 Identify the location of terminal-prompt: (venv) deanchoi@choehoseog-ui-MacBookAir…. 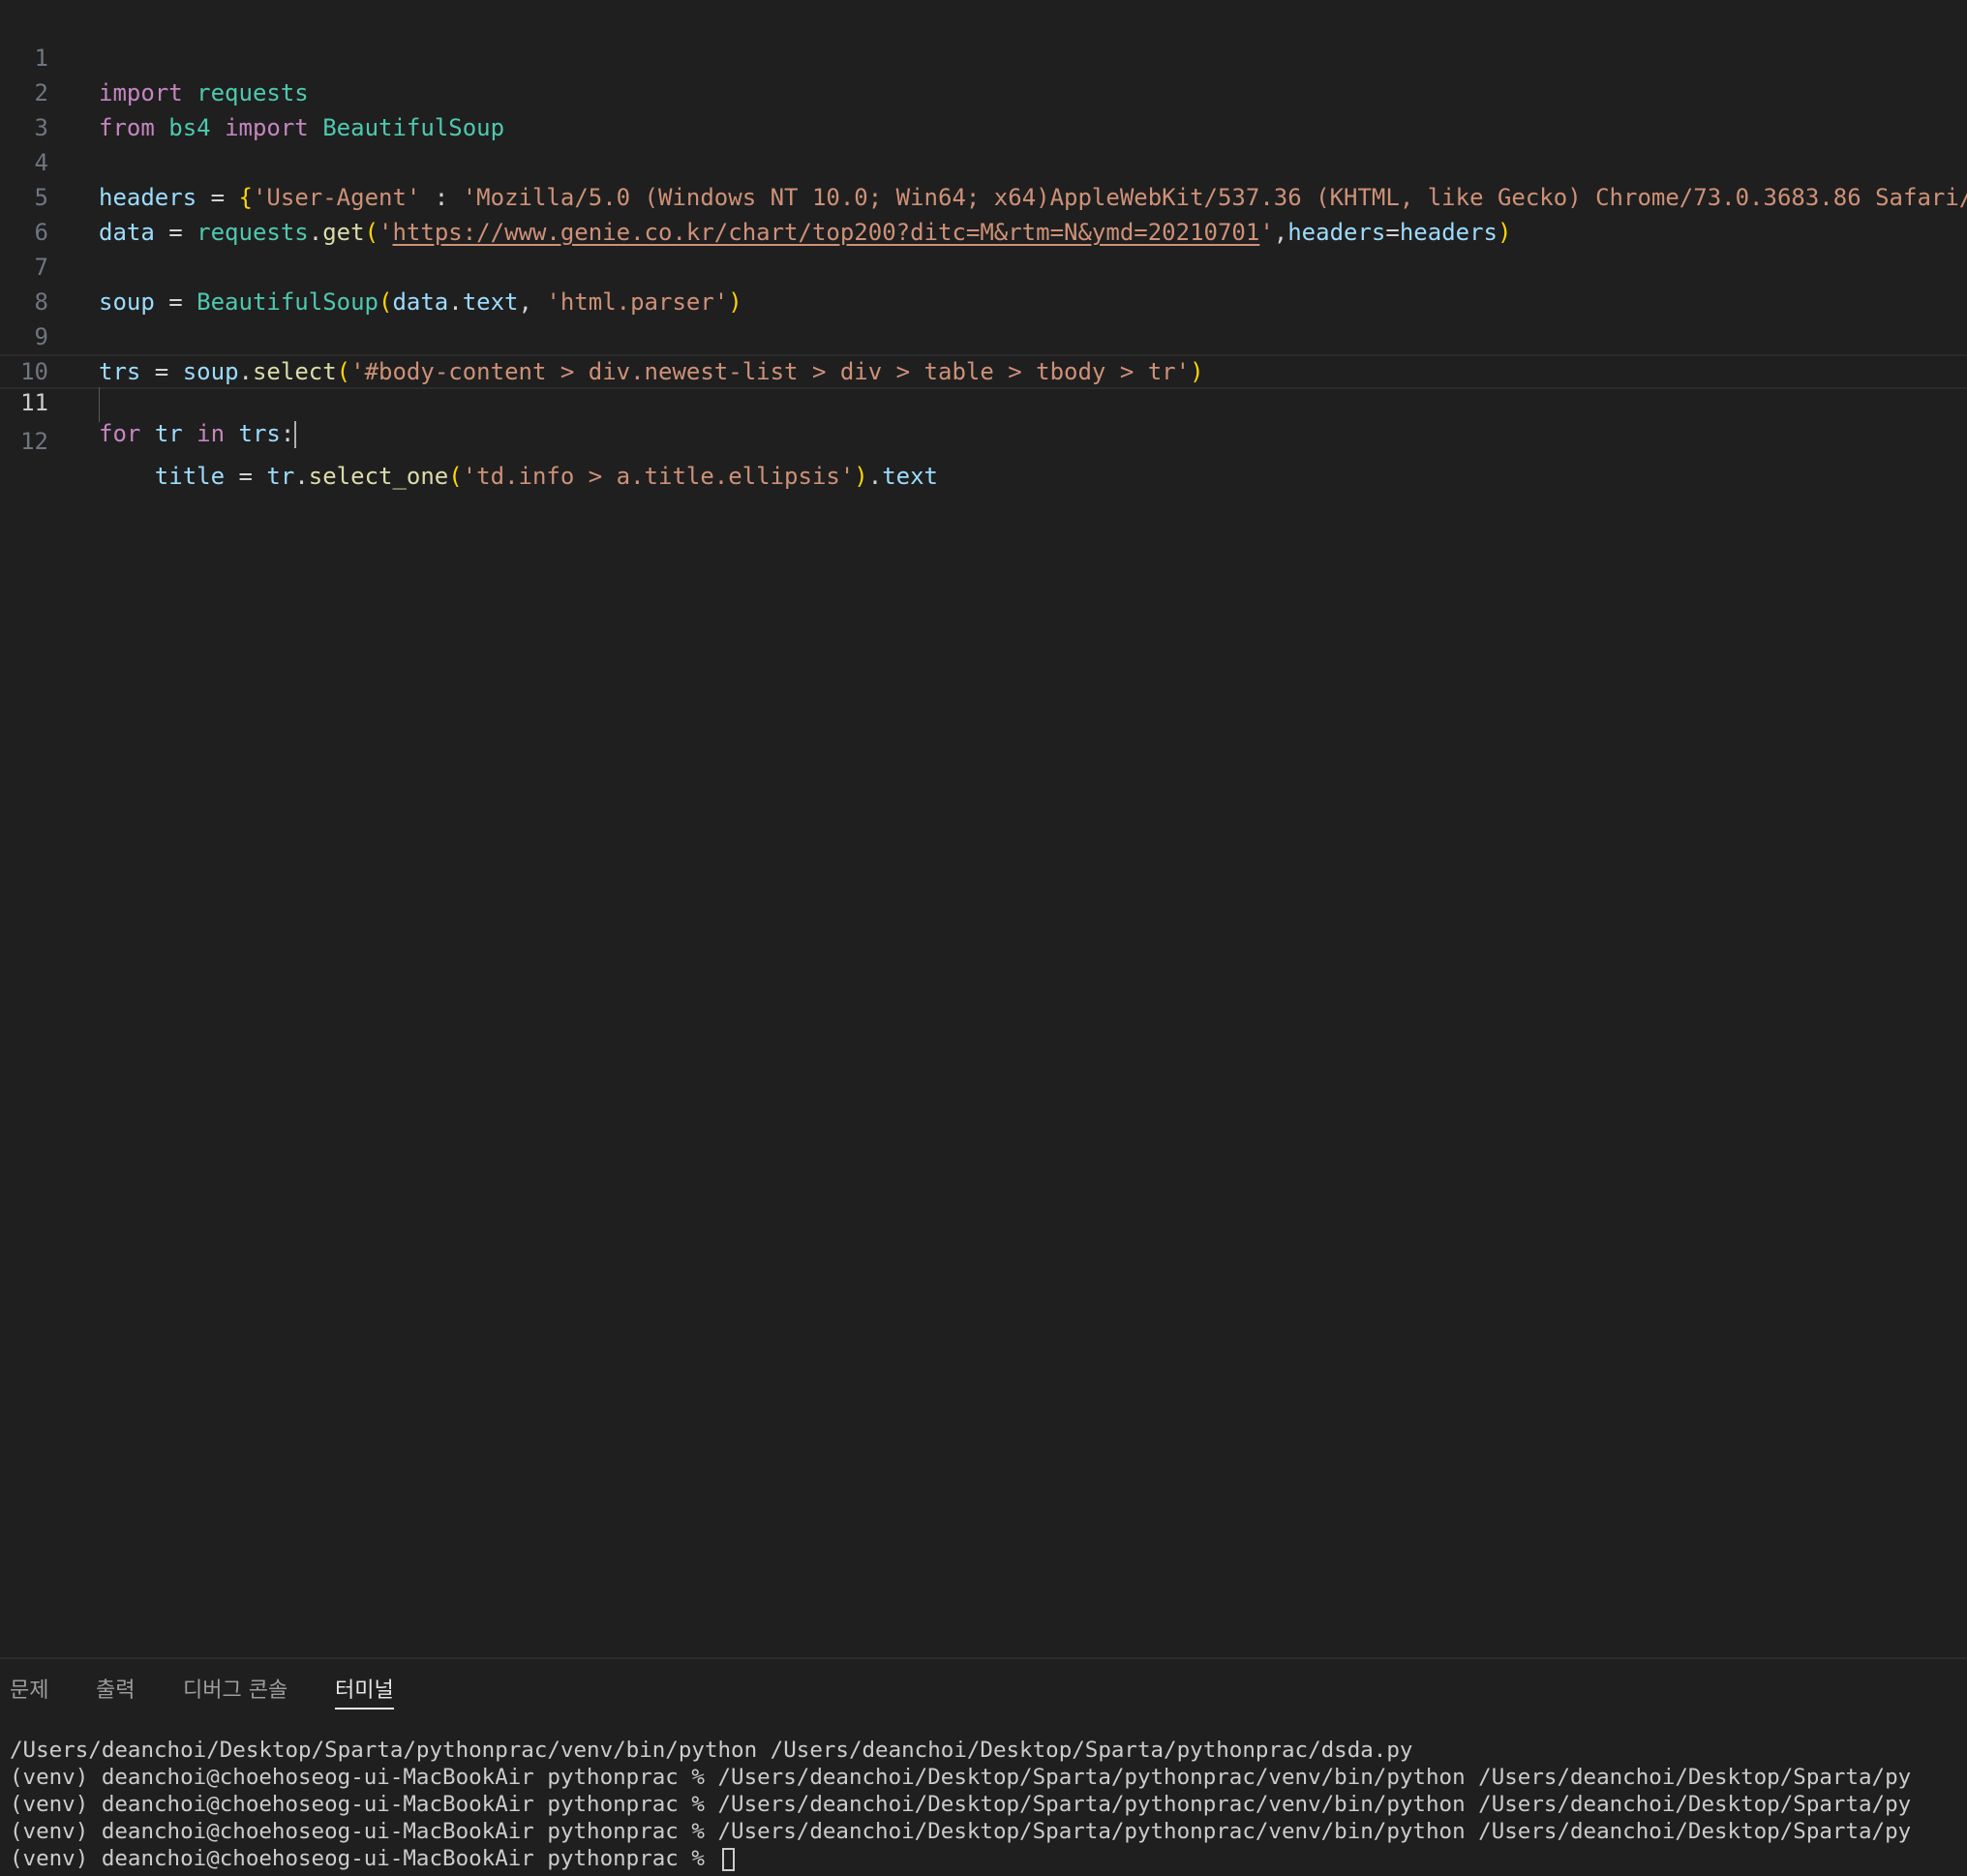
(364, 1858).